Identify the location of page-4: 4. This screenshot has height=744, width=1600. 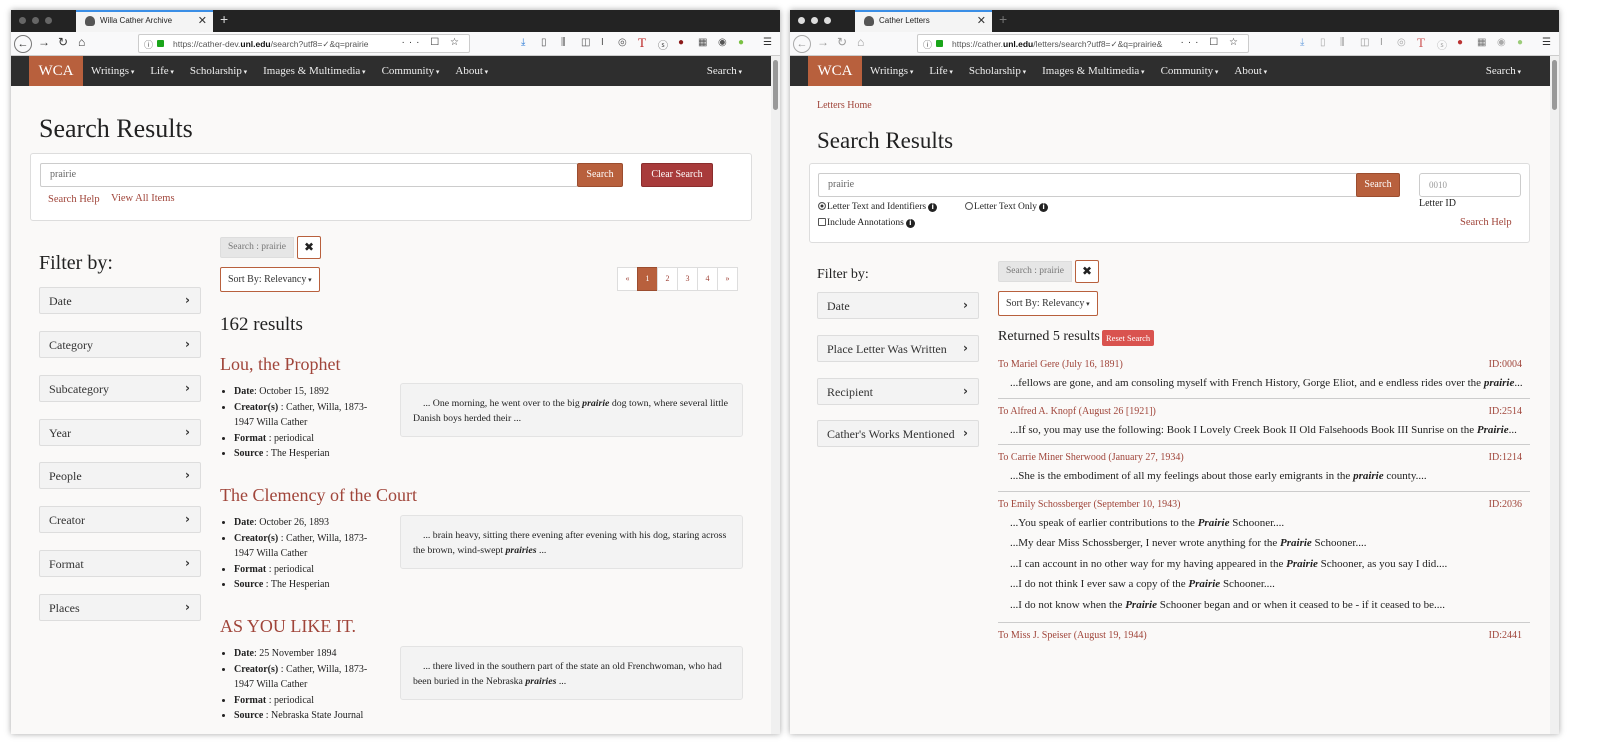
(707, 279).